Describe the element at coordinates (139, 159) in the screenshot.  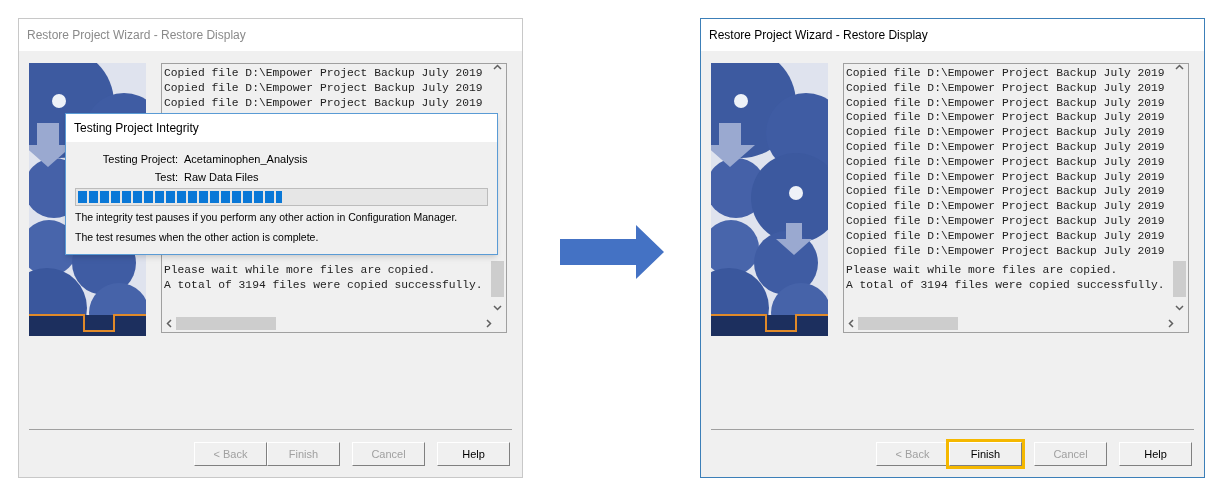
I see `field-label: Testing Project:` at that location.